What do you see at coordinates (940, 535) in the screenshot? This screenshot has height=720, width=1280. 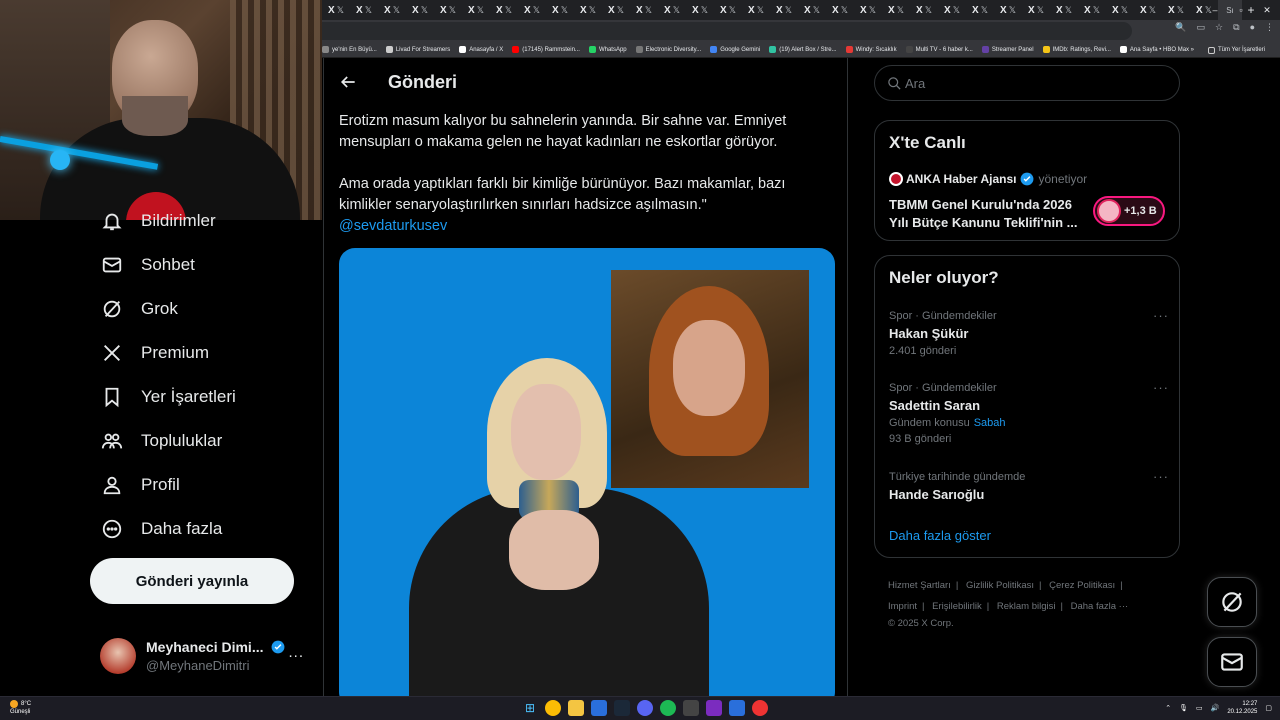 I see `show-more-link: Daha fazla göster` at bounding box center [940, 535].